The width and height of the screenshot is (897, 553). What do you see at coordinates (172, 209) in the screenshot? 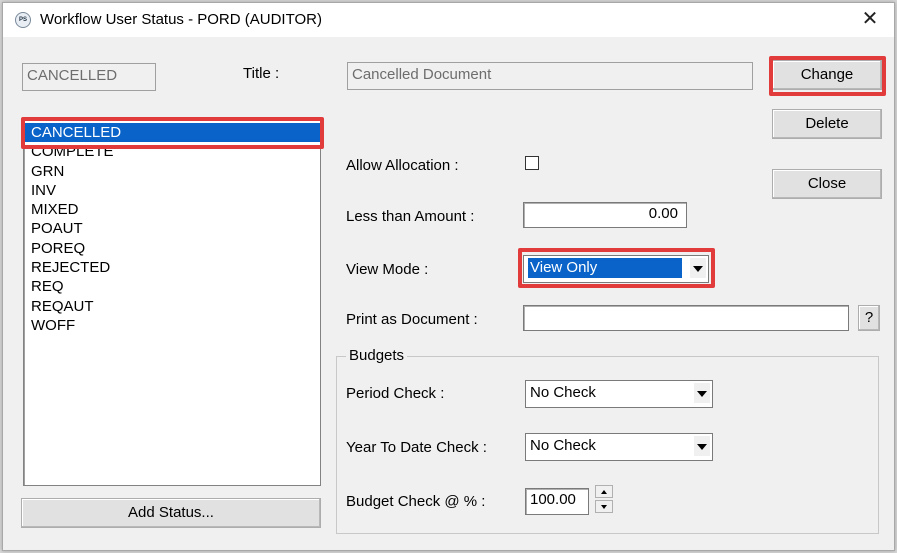
I see `list-item: MIXED` at bounding box center [172, 209].